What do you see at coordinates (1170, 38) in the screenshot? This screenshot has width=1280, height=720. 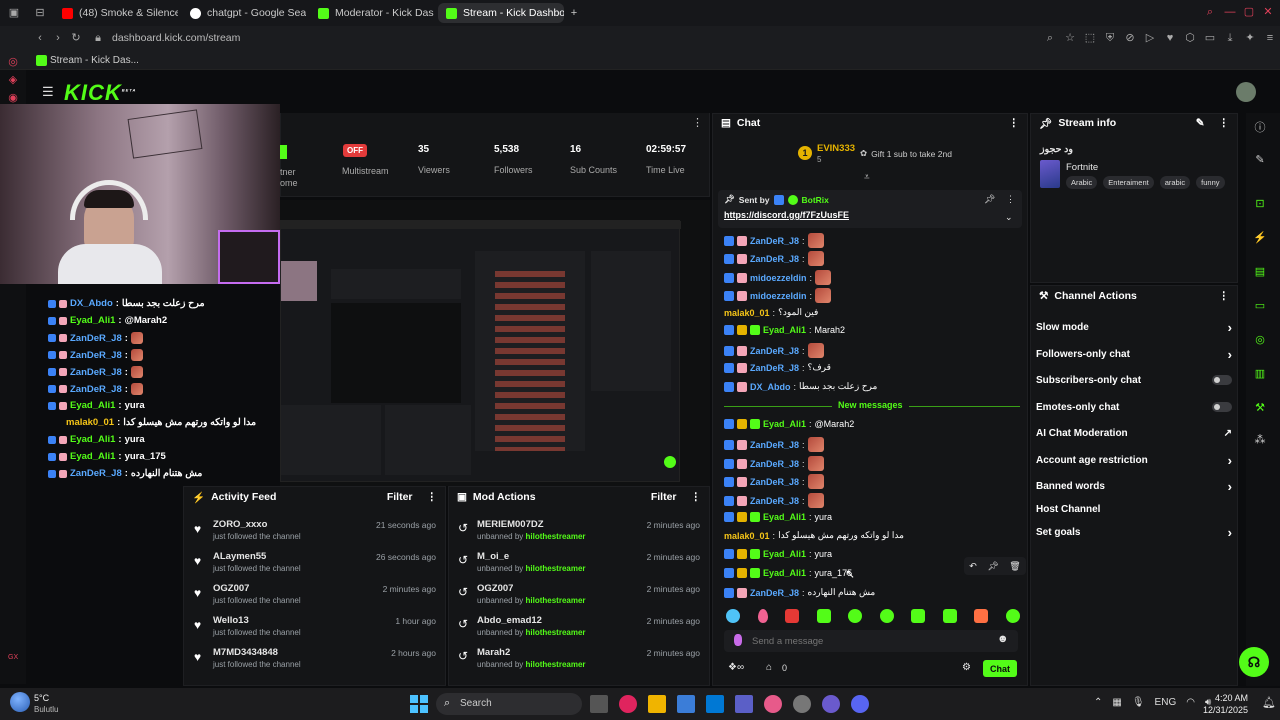 I see `heart-icon: ♥` at bounding box center [1170, 38].